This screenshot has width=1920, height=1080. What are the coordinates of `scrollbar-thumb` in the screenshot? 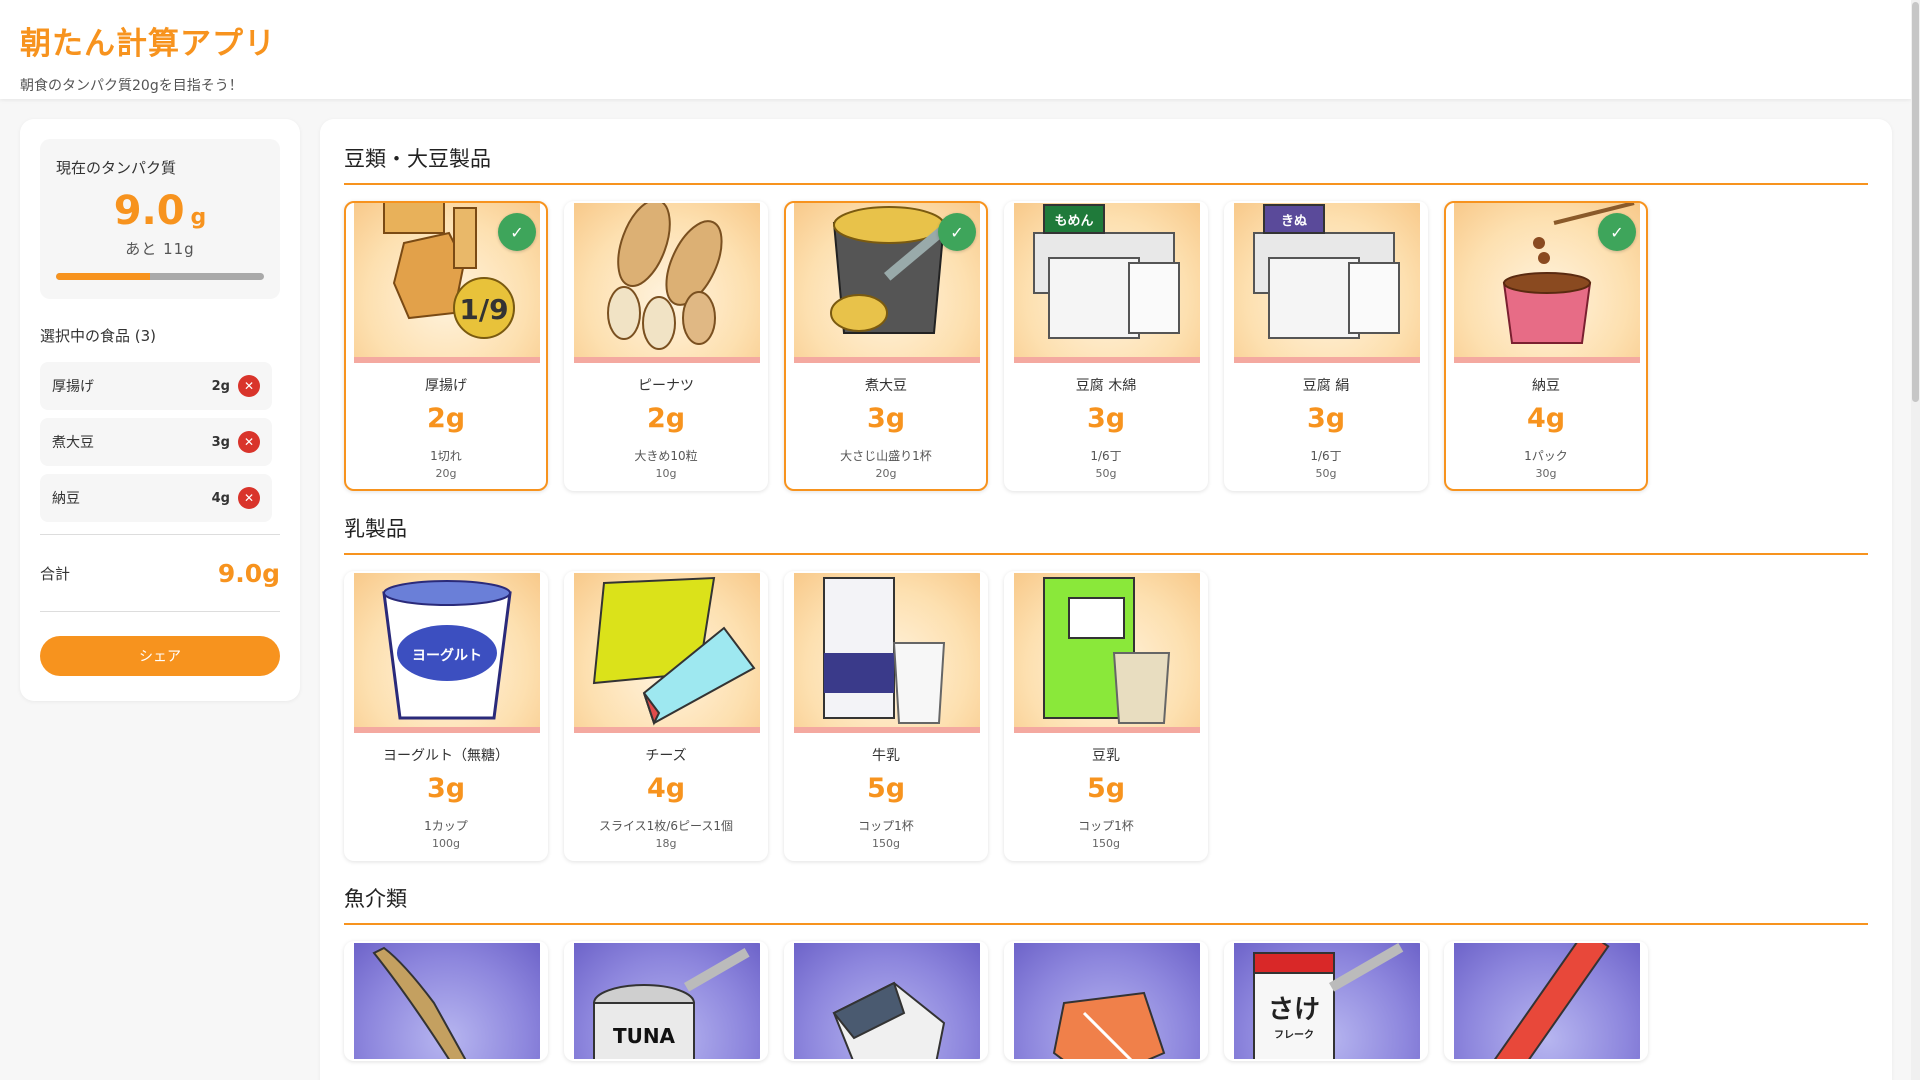 It's located at (1915, 202).